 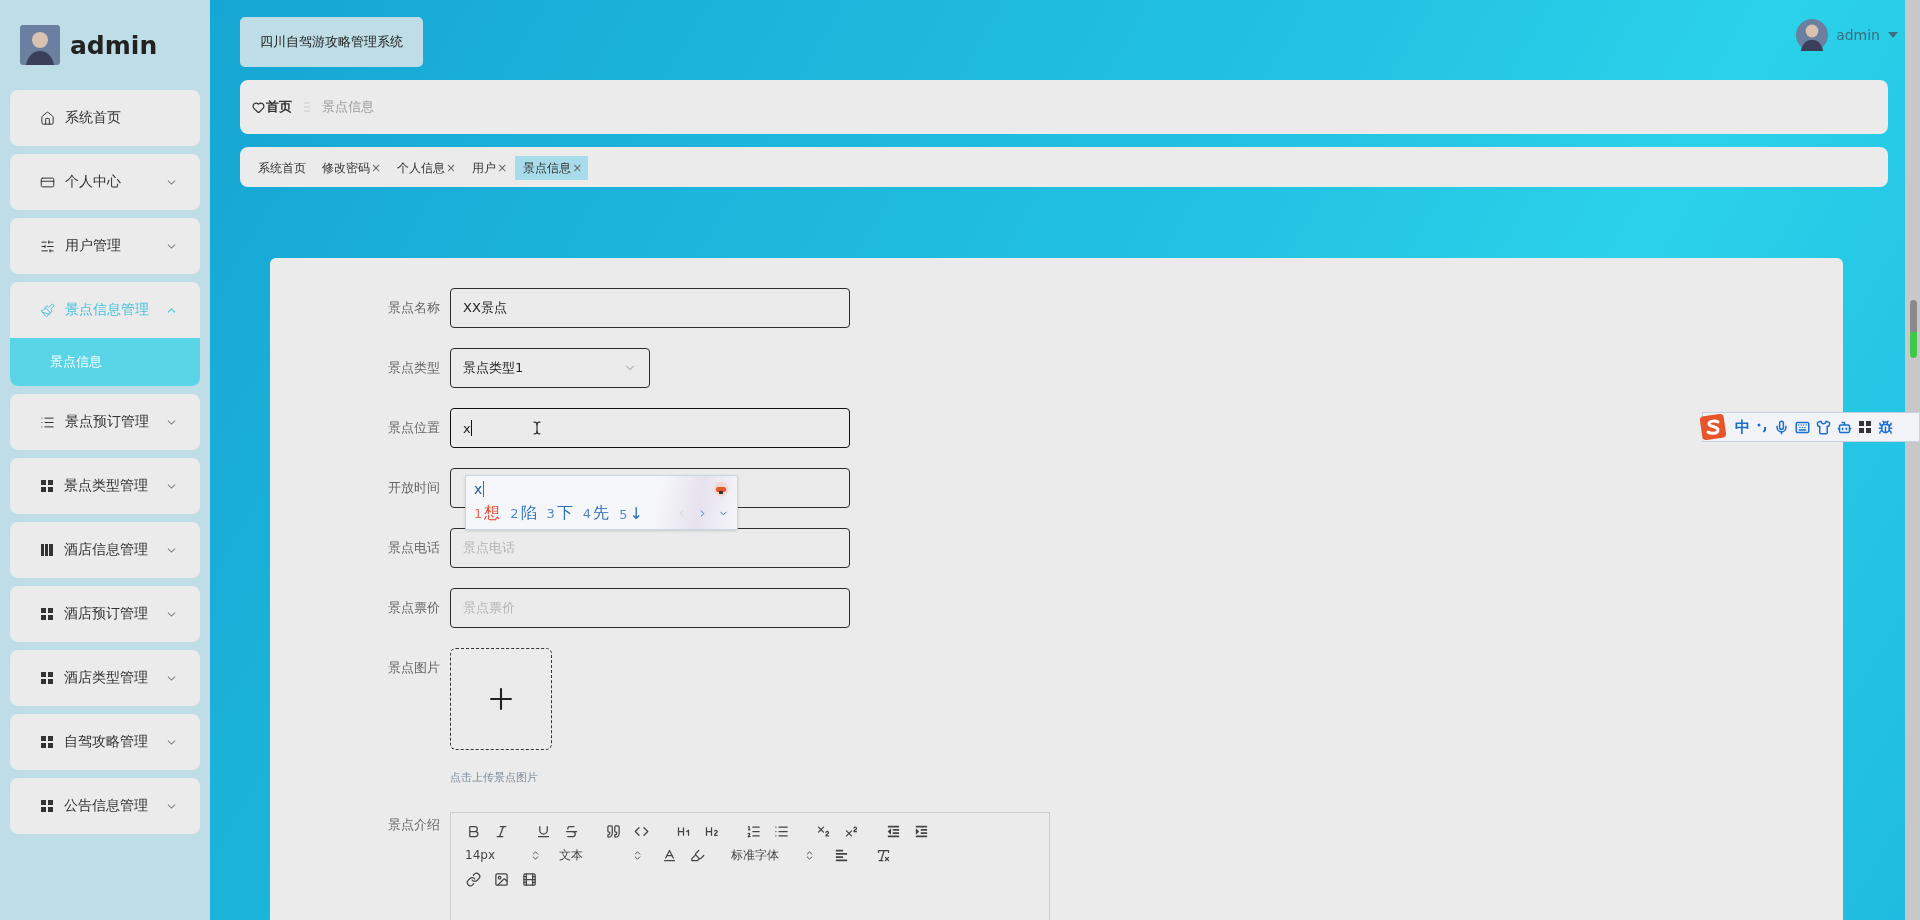 I want to click on menu-label: 景点信息管理, so click(x=107, y=310).